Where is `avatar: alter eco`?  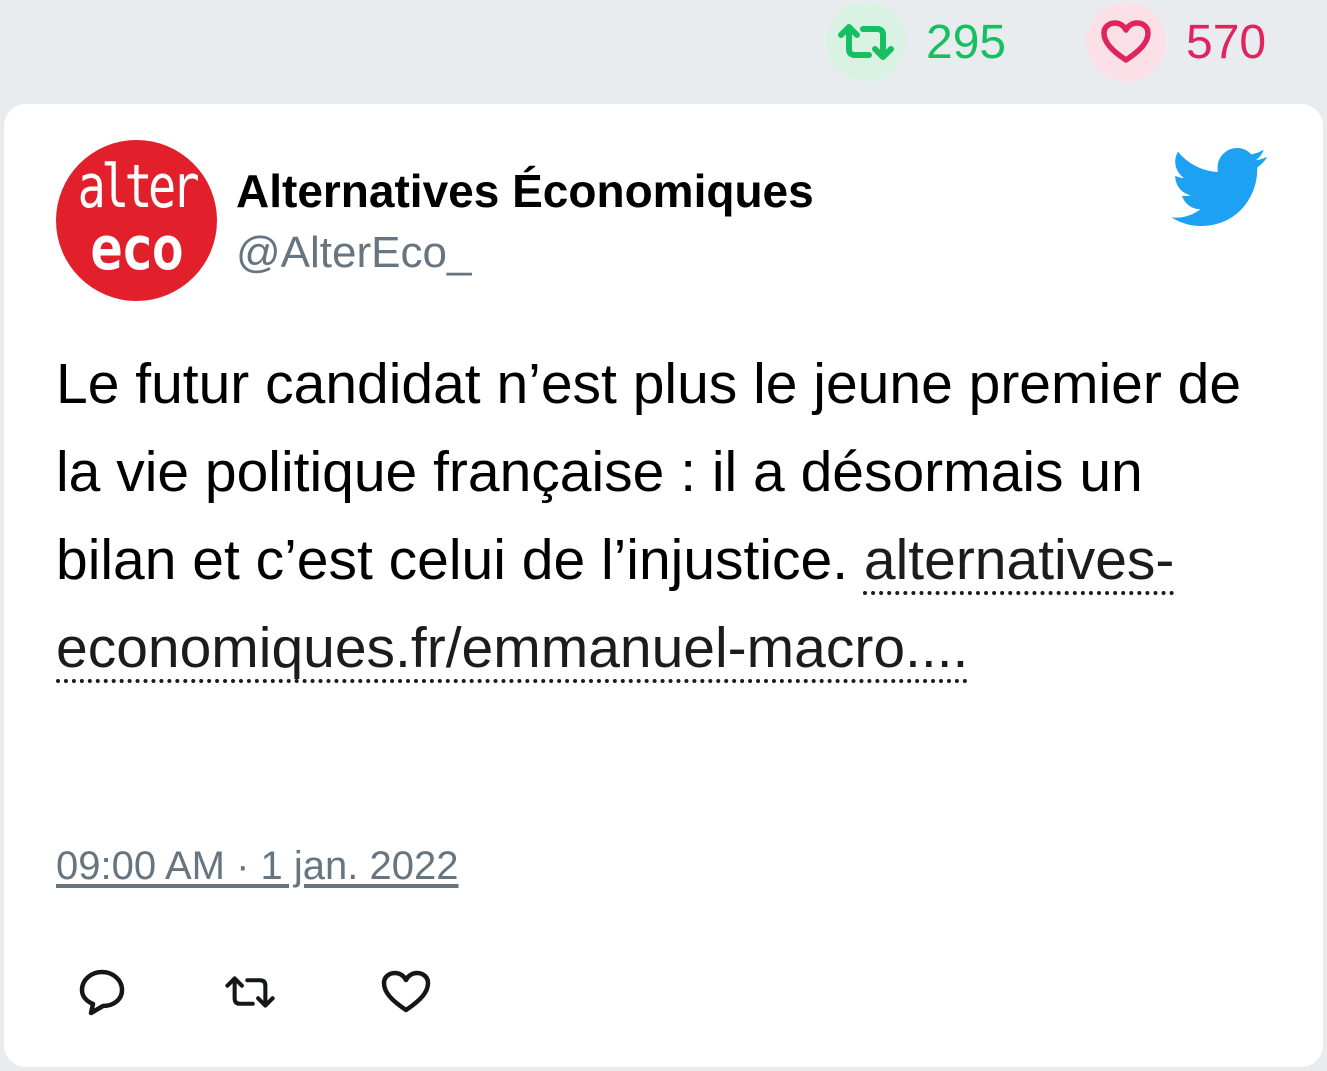
avatar: alter eco is located at coordinates (136, 220).